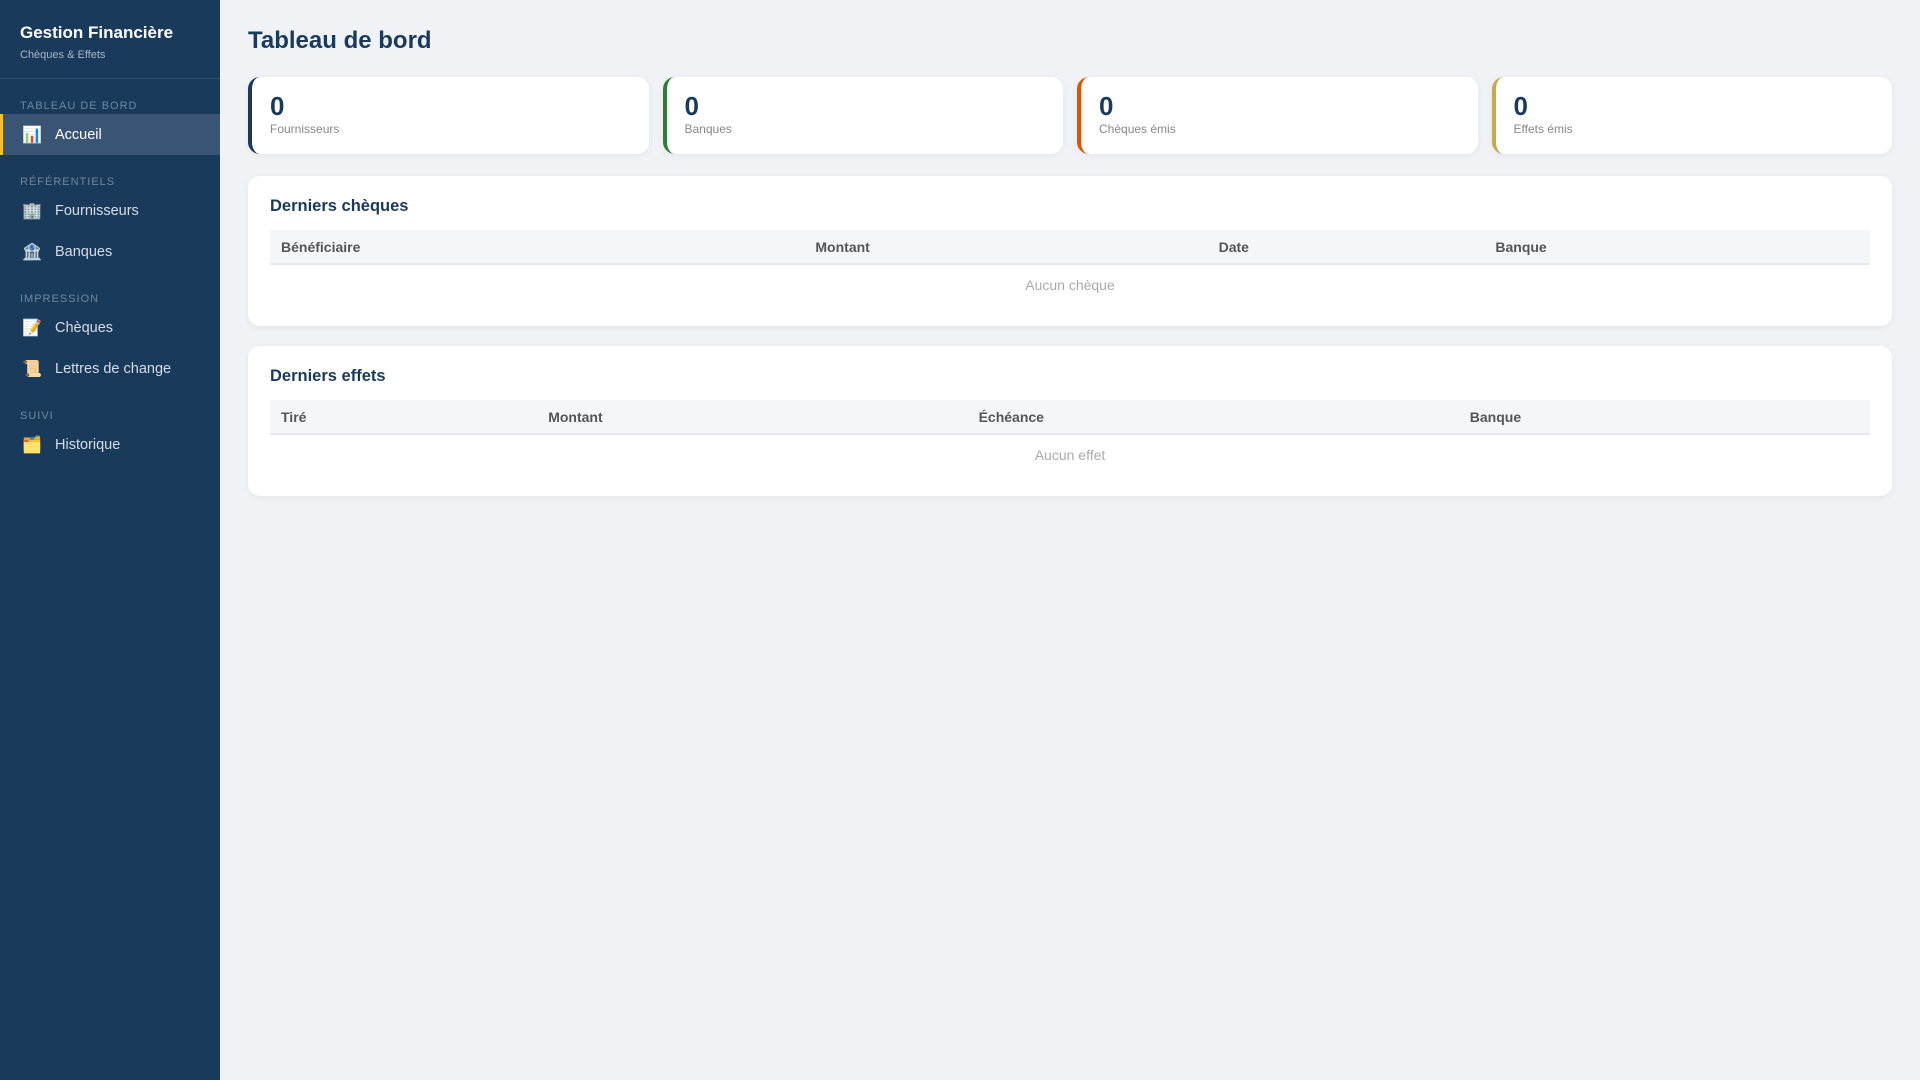 Image resolution: width=1920 pixels, height=1080 pixels. Describe the element at coordinates (1346, 247) in the screenshot. I see `column-header: Date` at that location.